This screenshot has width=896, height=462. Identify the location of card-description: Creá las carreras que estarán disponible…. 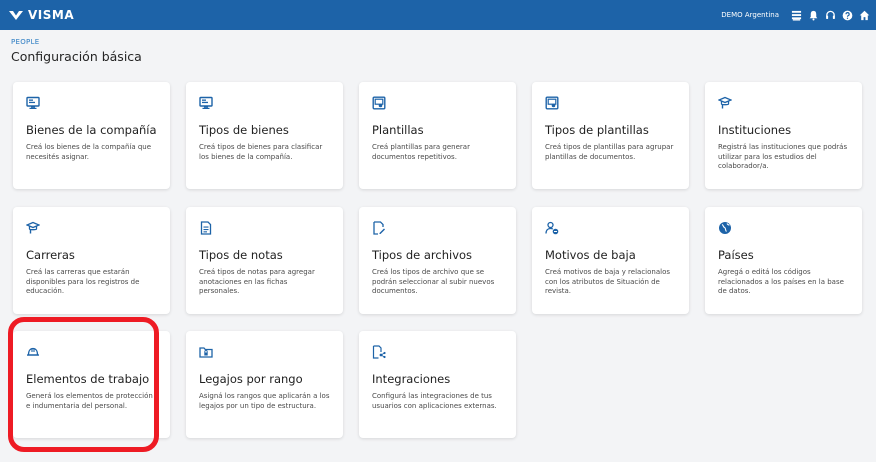
(83, 281).